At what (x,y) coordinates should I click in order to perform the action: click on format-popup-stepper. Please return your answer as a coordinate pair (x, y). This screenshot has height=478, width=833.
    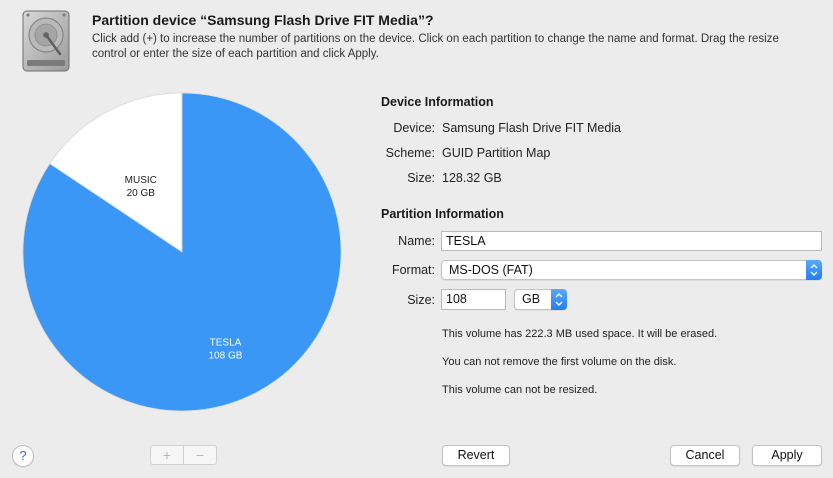
    Looking at the image, I should click on (814, 270).